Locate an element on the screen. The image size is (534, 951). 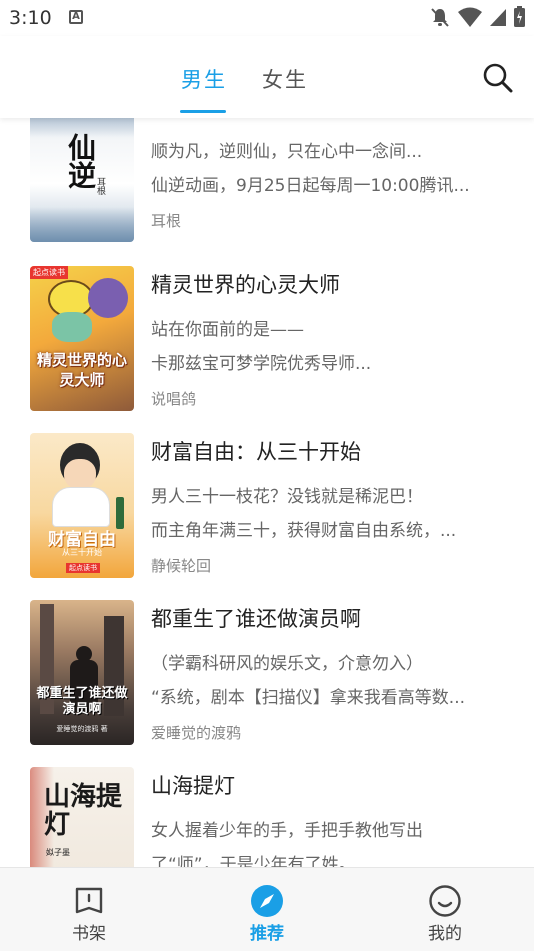
nav-item-mine: 我的 is located at coordinates (445, 909).